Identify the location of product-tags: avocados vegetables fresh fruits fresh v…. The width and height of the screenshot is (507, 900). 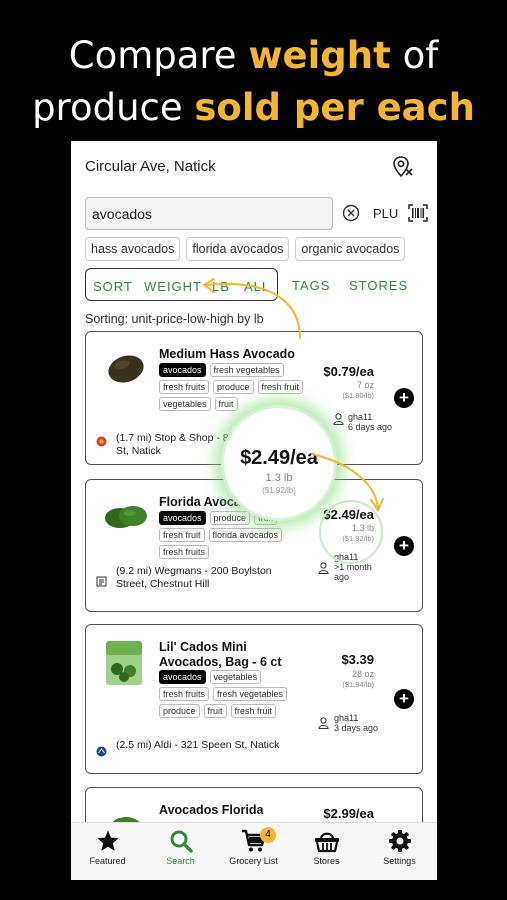
(234, 694).